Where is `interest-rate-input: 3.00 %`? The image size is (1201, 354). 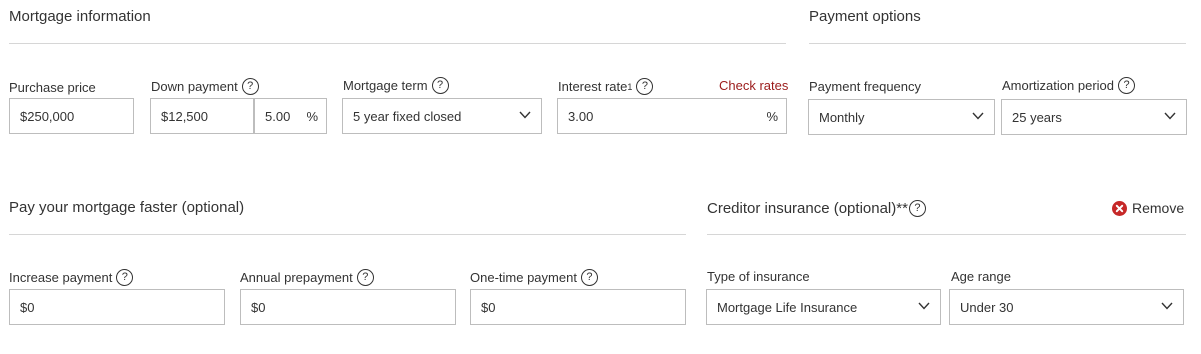 interest-rate-input: 3.00 % is located at coordinates (672, 116).